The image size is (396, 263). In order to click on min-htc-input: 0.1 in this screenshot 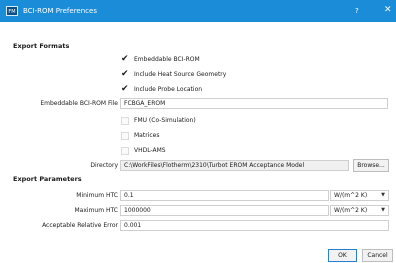, I will do `click(224, 195)`.